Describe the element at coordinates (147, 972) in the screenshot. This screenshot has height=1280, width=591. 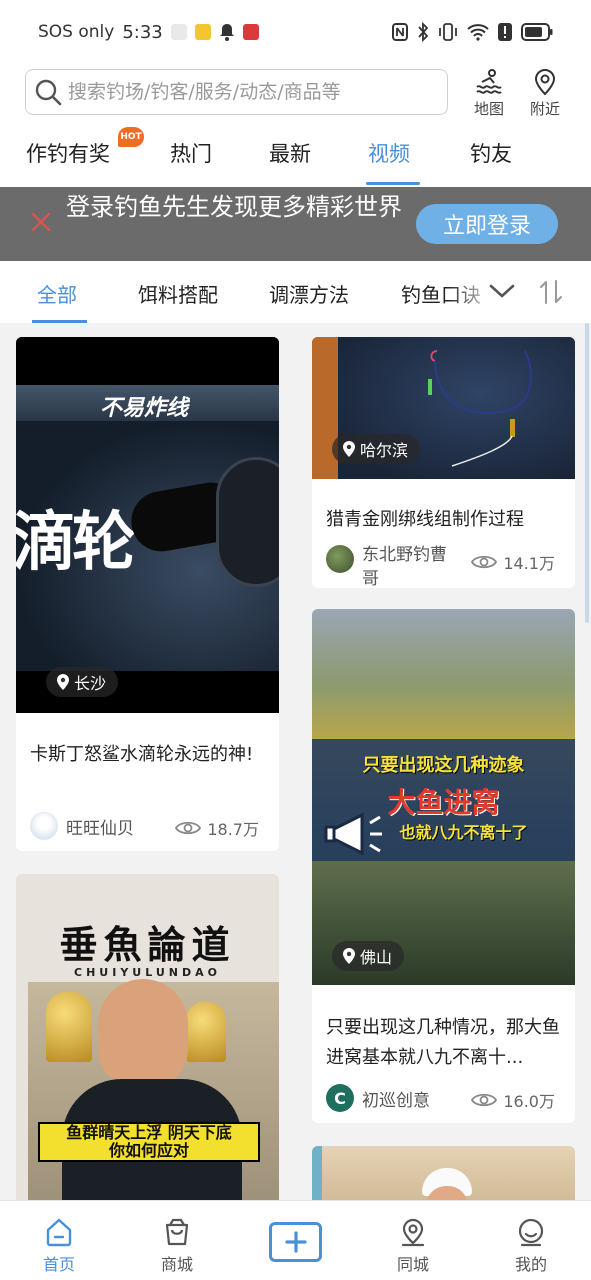
I see `cover-subtitle: CHUIYULUNDAO` at that location.